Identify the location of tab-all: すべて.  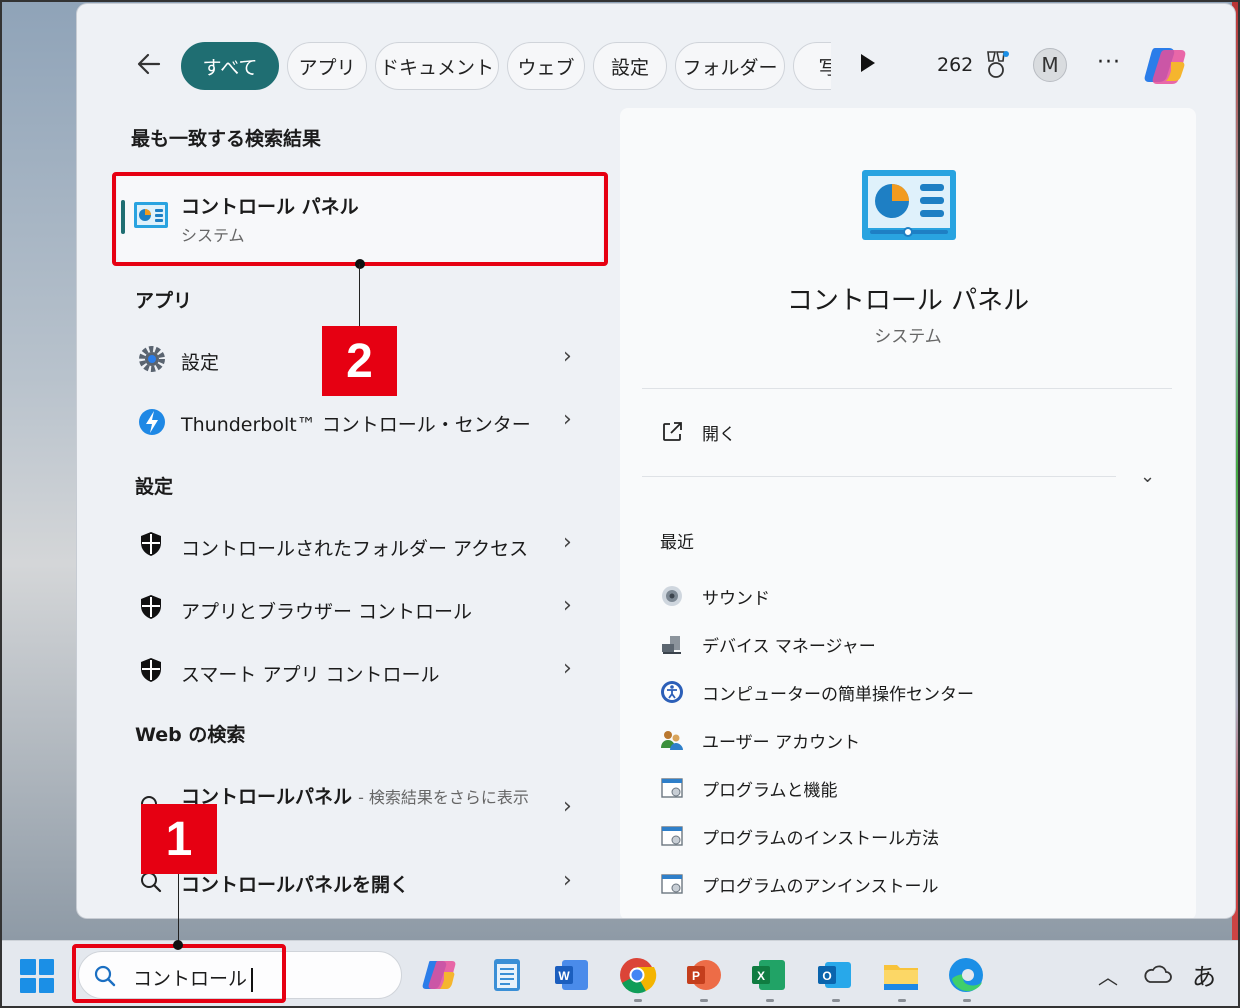
(230, 66).